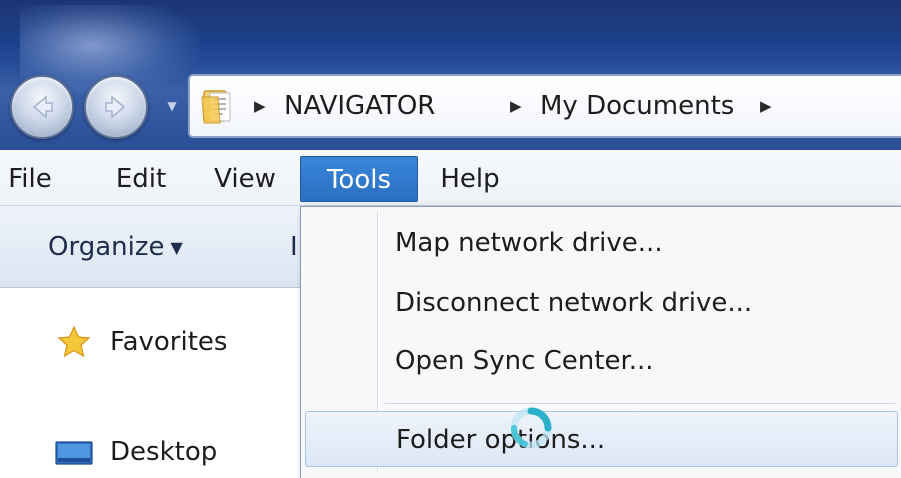 This screenshot has height=478, width=901. Describe the element at coordinates (359, 106) in the screenshot. I see `breadcrumb-navigator: NAVIGATOR` at that location.